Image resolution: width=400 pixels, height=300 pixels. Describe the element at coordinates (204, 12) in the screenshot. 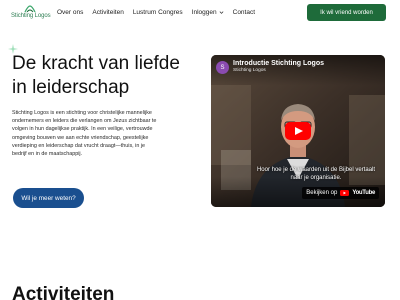

I see `nav-item-inloggen-label: Inloggen` at that location.